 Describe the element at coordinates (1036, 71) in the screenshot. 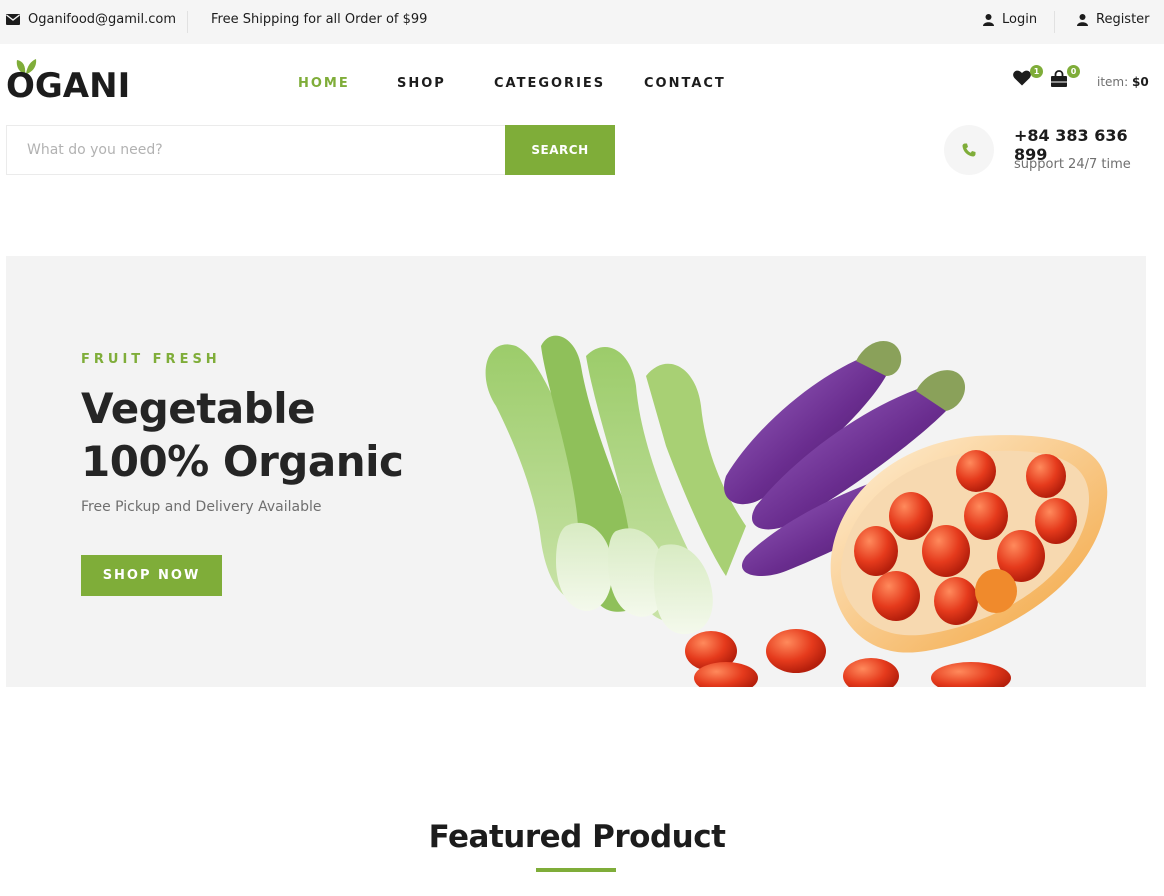

I see `wishlist-count-badge: 1` at that location.